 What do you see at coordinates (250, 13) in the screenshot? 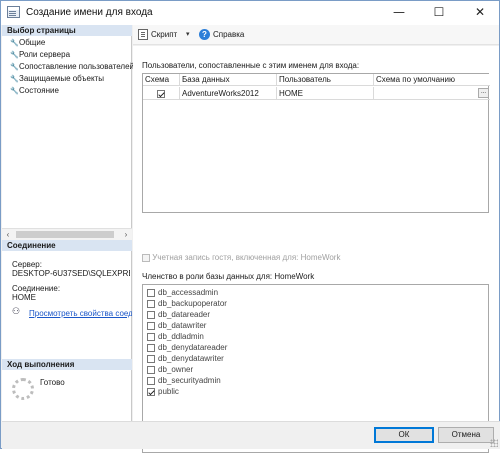
I see `title-bar: Создание имени для входа — ☐ ✕` at bounding box center [250, 13].